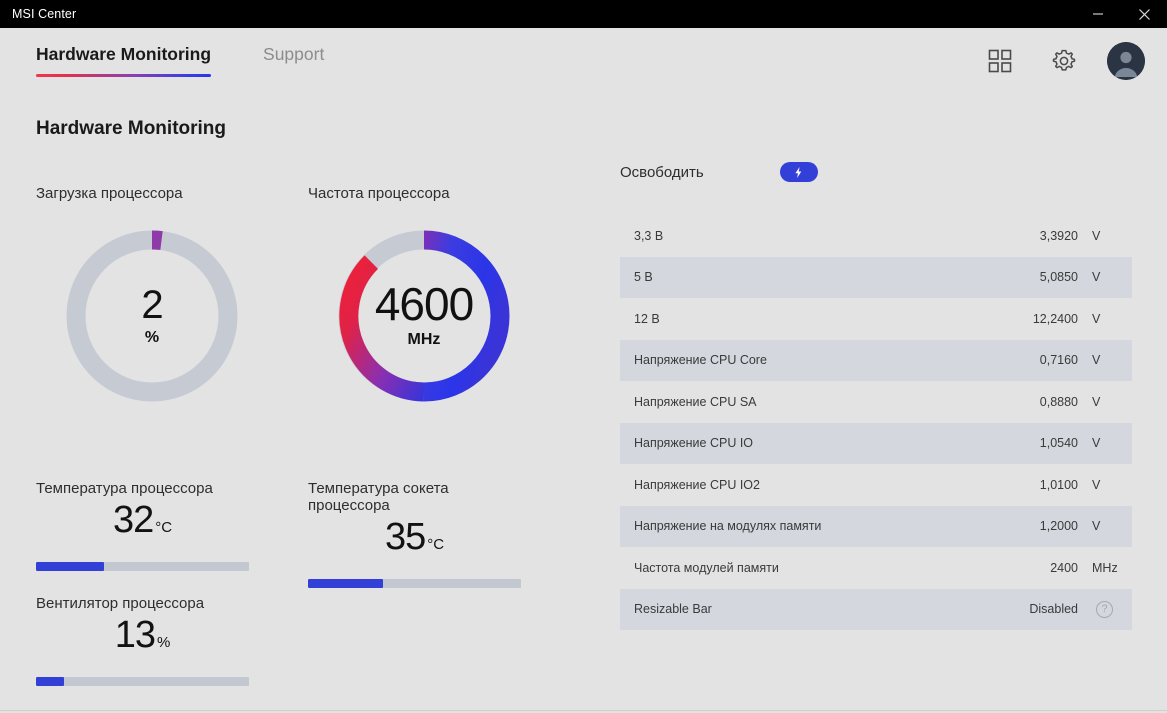  I want to click on cpu-socket-temperature-title: Температура сокета процессора, so click(378, 497).